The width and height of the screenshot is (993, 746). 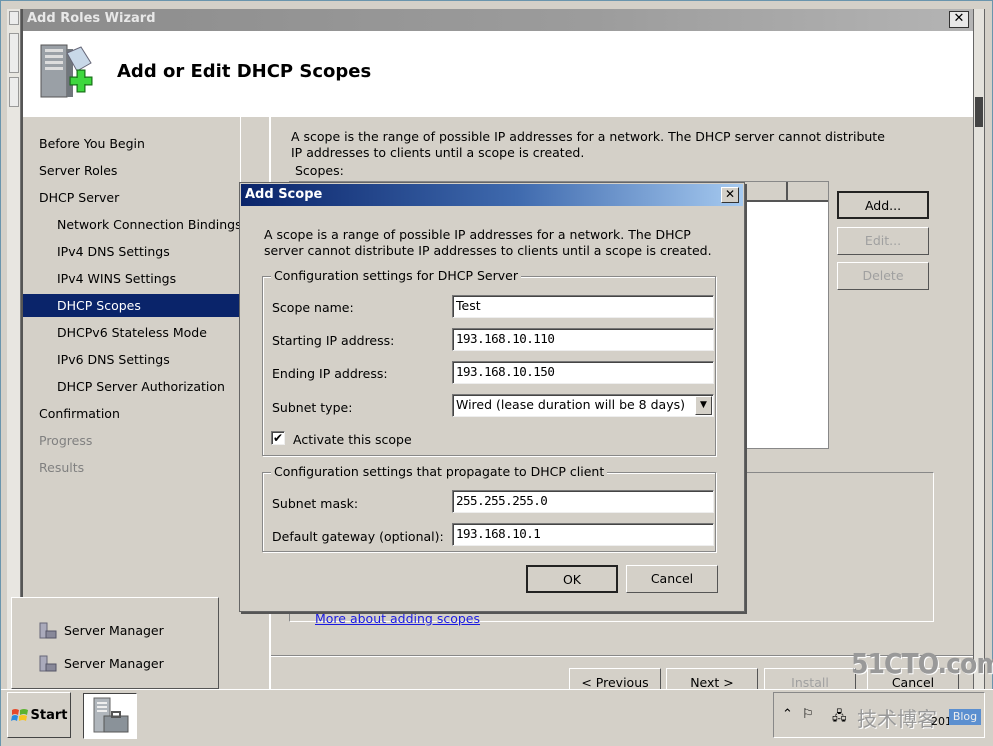 What do you see at coordinates (787, 714) in the screenshot?
I see `show-hidden-icons-chevron: ⌃` at bounding box center [787, 714].